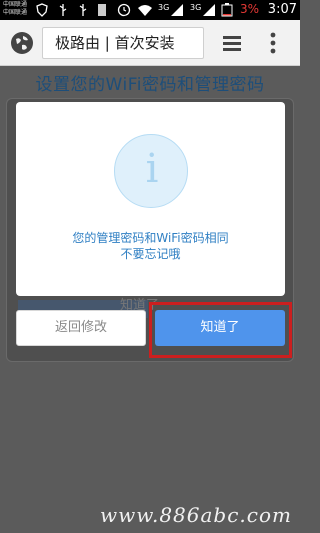 Image resolution: width=320 pixels, height=533 pixels. I want to click on wifi-icon, so click(145, 10).